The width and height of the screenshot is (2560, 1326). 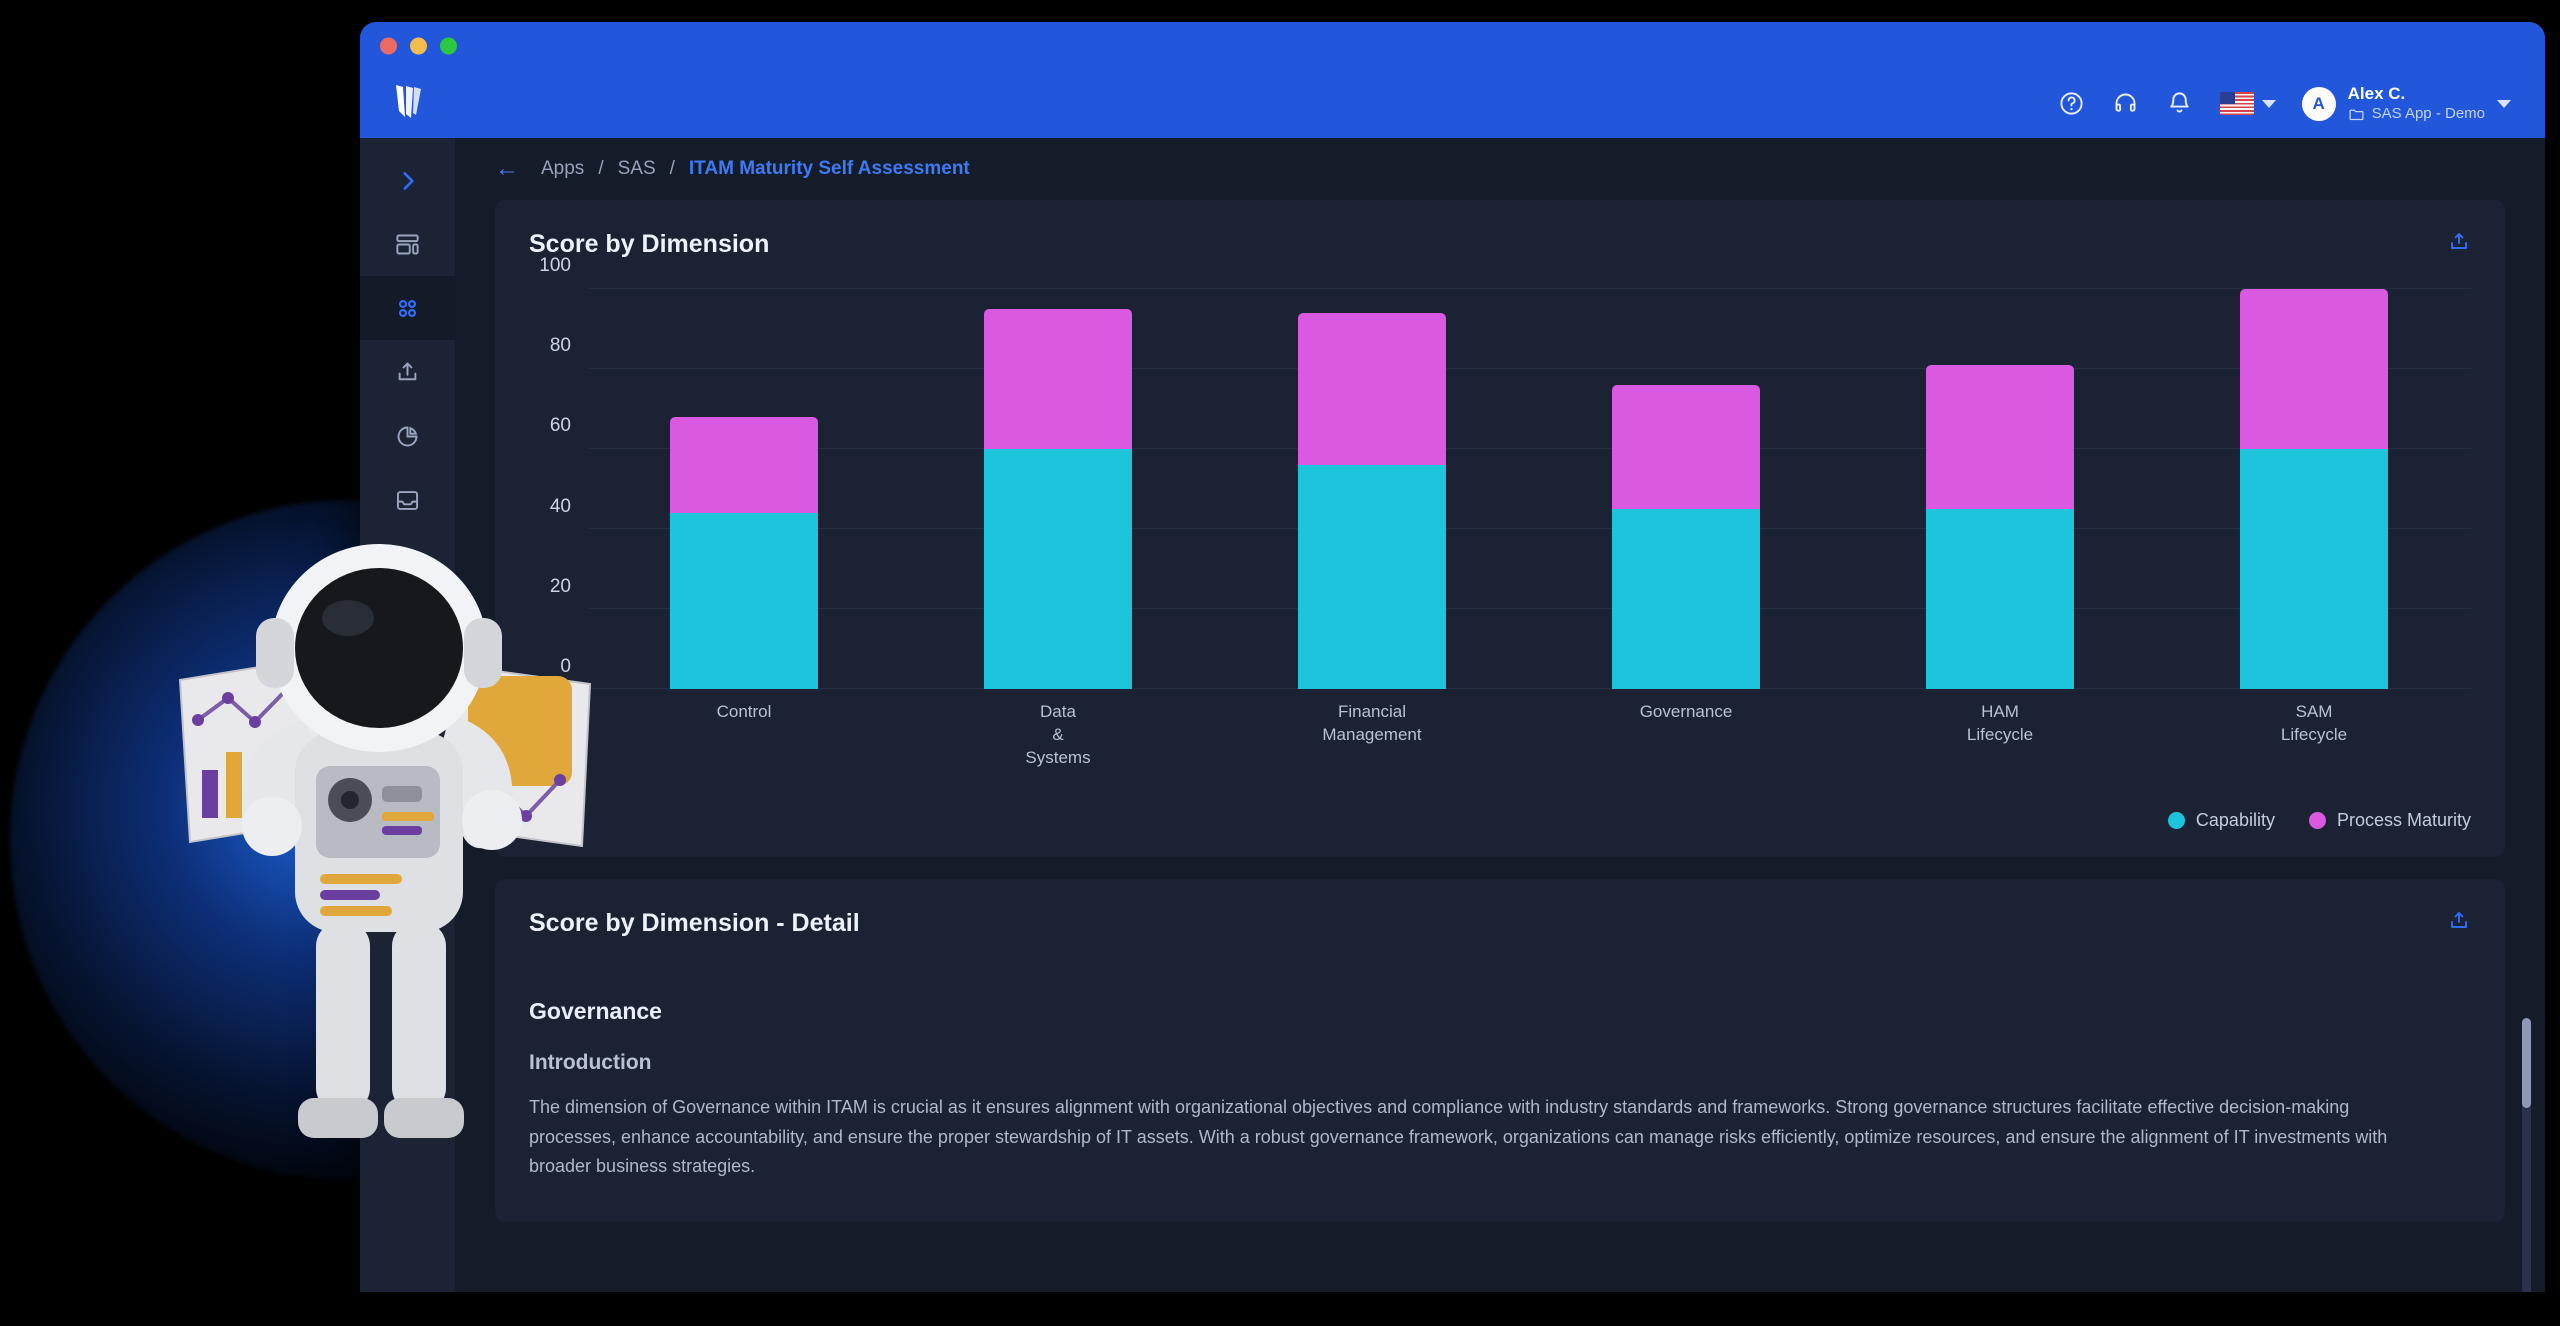 What do you see at coordinates (2284, 104) in the screenshot?
I see `header-actions: A Alex C. SAS App - Demo` at bounding box center [2284, 104].